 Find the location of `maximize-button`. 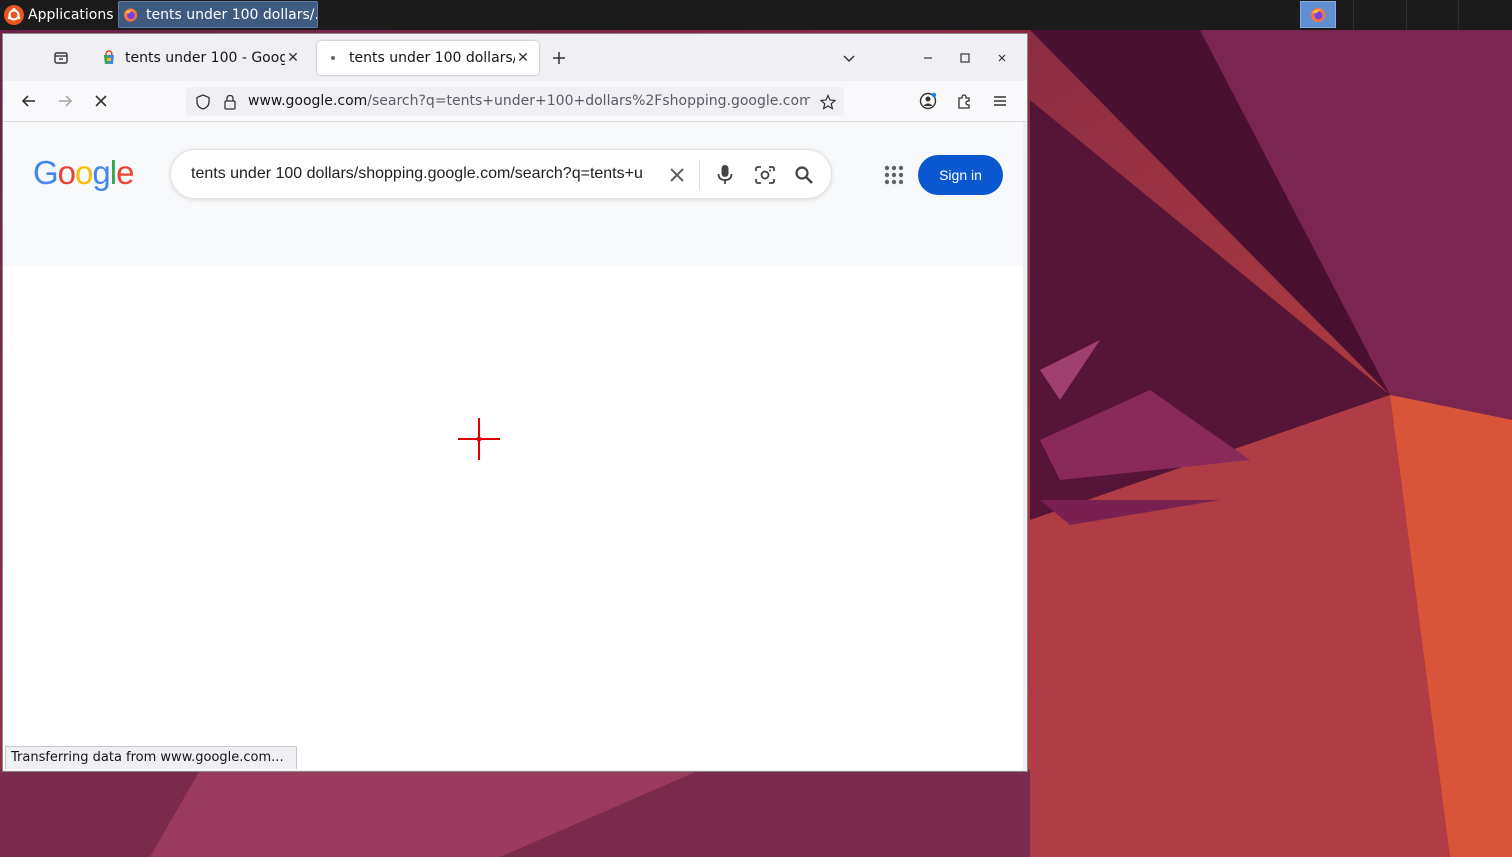

maximize-button is located at coordinates (965, 58).